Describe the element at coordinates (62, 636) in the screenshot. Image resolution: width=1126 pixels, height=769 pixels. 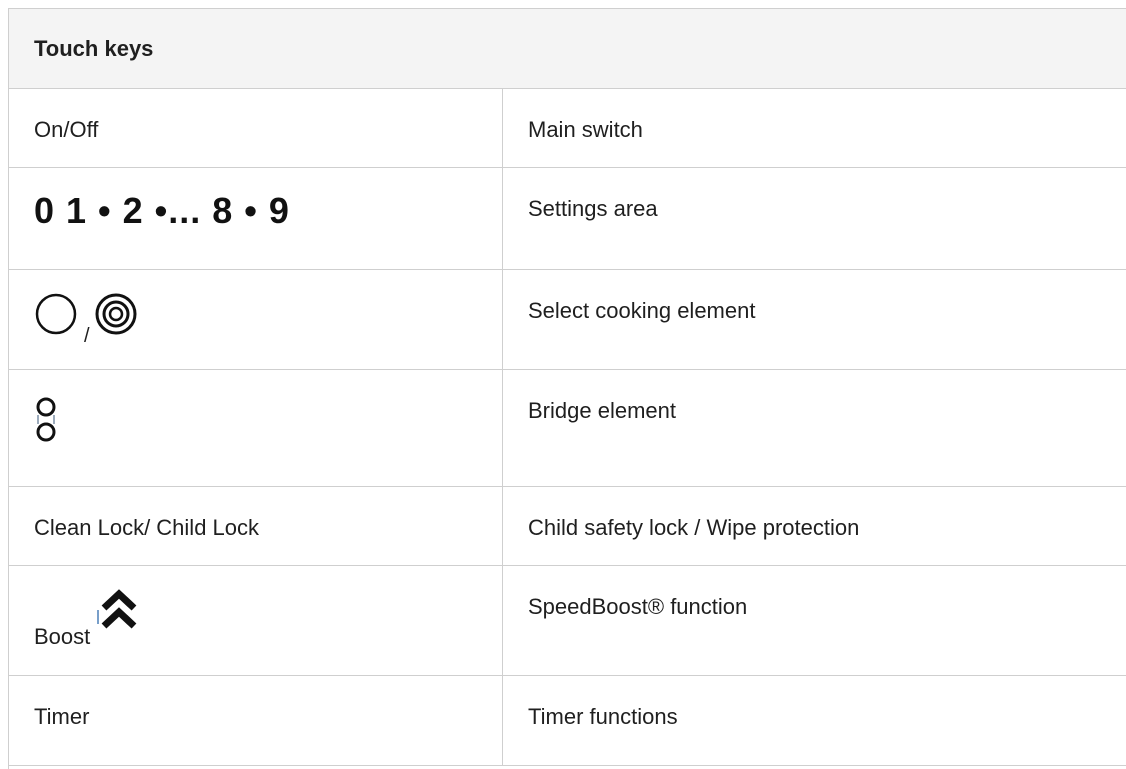
I see `key-label: Boost` at that location.